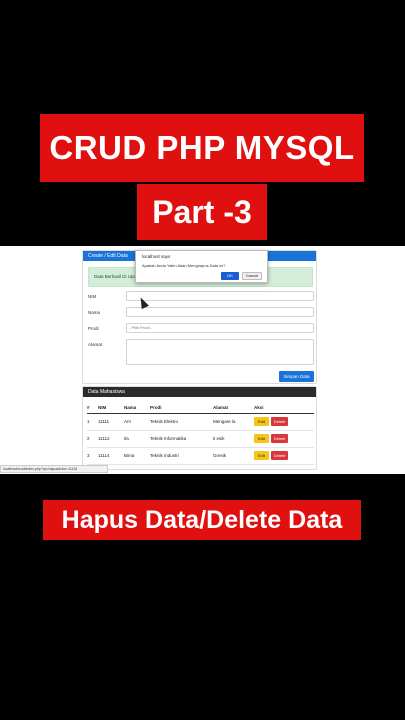  What do you see at coordinates (111, 422) in the screenshot?
I see `cell-nim: 11111` at bounding box center [111, 422].